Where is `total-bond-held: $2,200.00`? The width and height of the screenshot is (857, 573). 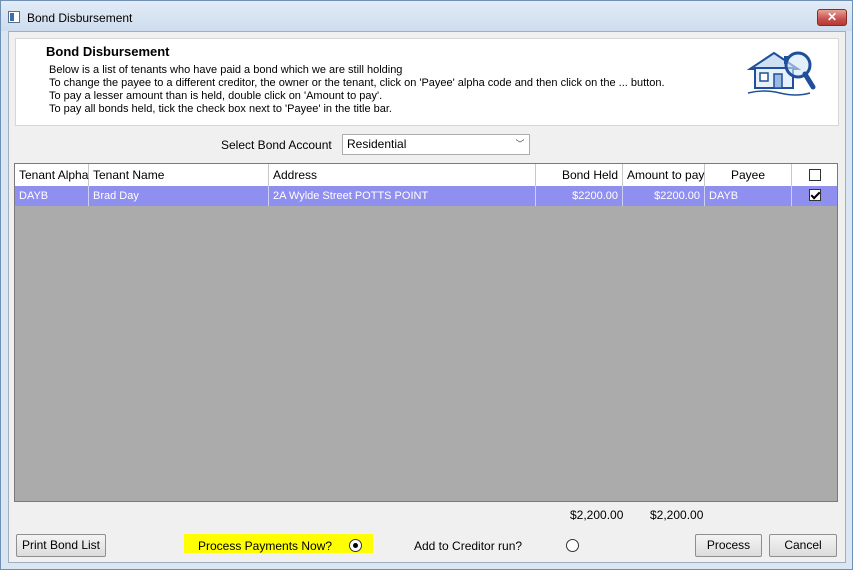 total-bond-held: $2,200.00 is located at coordinates (597, 515).